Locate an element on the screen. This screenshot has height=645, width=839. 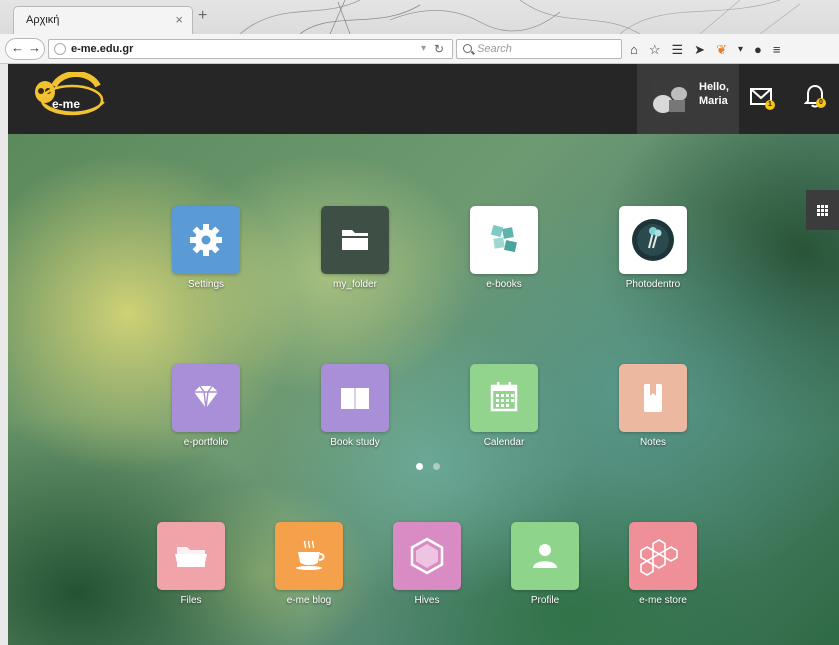
send-icon: ➤ is located at coordinates (699, 50).